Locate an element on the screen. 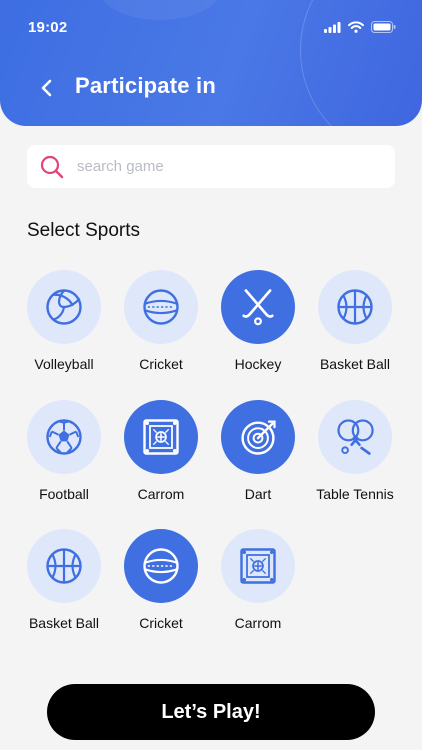 The width and height of the screenshot is (422, 750). lets-play-button: Let’s Play! is located at coordinates (211, 712).